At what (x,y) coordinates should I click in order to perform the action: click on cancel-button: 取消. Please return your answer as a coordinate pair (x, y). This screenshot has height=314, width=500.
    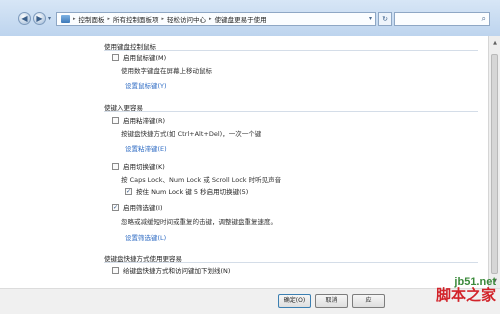
    Looking at the image, I should click on (331, 301).